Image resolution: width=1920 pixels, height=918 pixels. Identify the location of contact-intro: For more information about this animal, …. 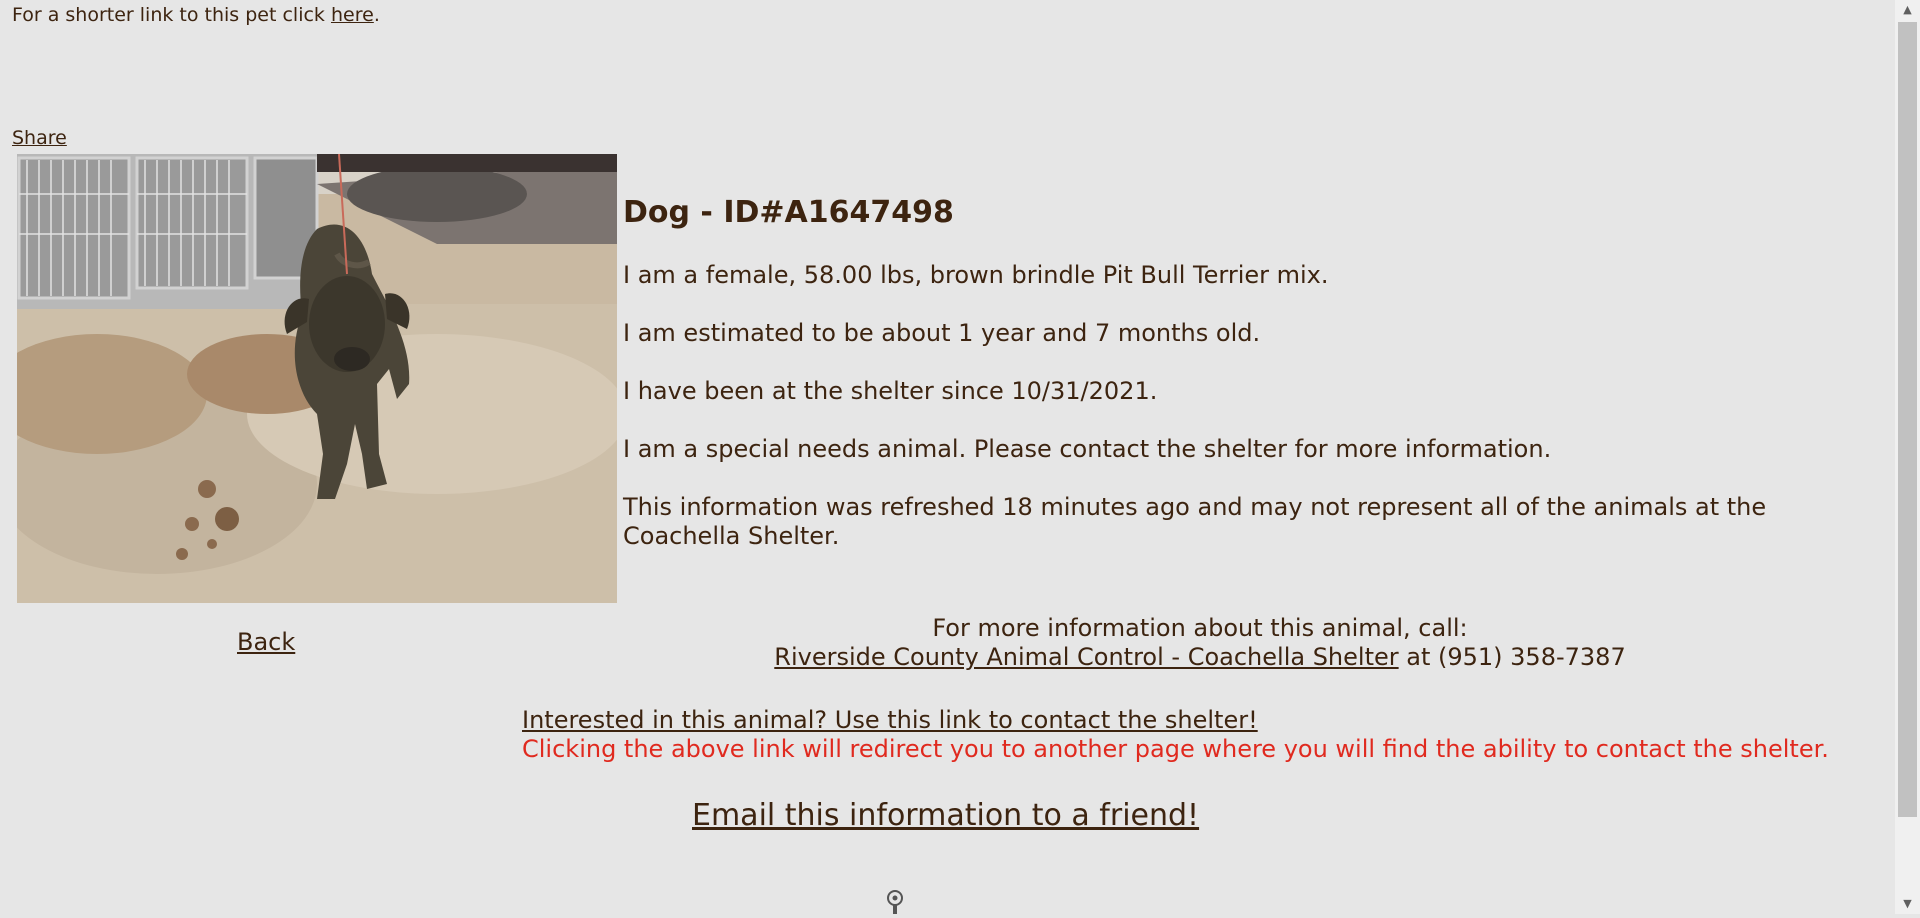
(1200, 628).